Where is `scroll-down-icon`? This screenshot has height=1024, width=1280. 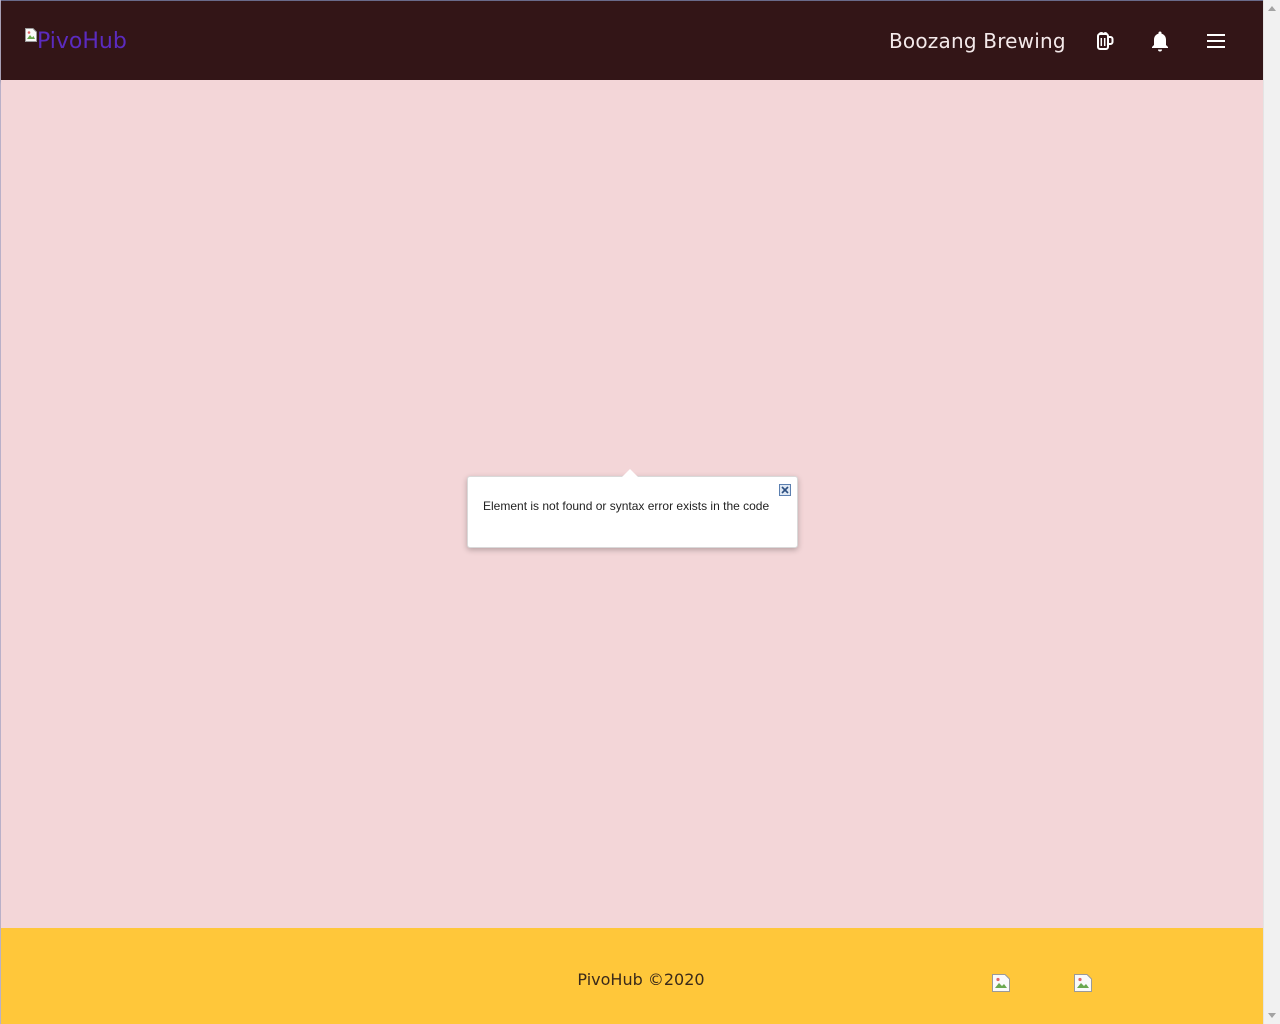 scroll-down-icon is located at coordinates (1272, 1015).